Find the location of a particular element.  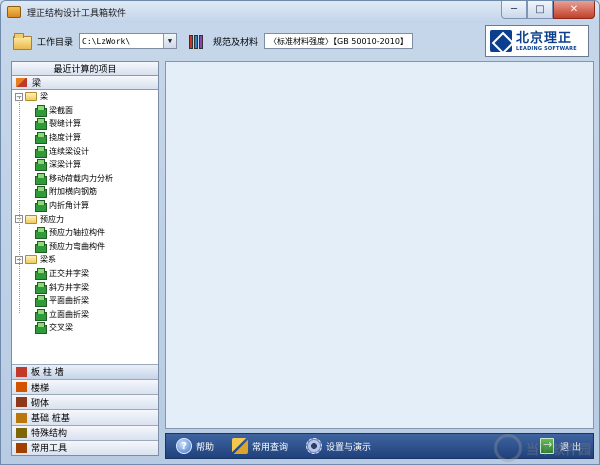

help-icon: ? is located at coordinates (184, 446).